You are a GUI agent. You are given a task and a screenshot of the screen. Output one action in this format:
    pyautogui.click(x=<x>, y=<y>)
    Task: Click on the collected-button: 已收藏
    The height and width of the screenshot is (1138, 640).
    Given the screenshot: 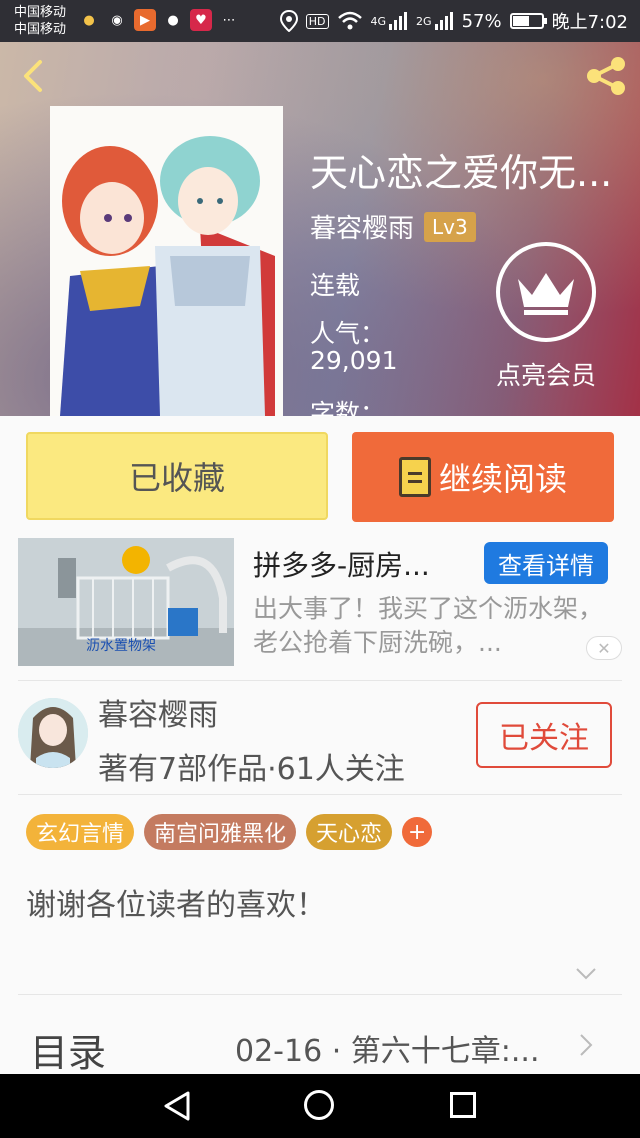 What is the action you would take?
    pyautogui.click(x=177, y=476)
    